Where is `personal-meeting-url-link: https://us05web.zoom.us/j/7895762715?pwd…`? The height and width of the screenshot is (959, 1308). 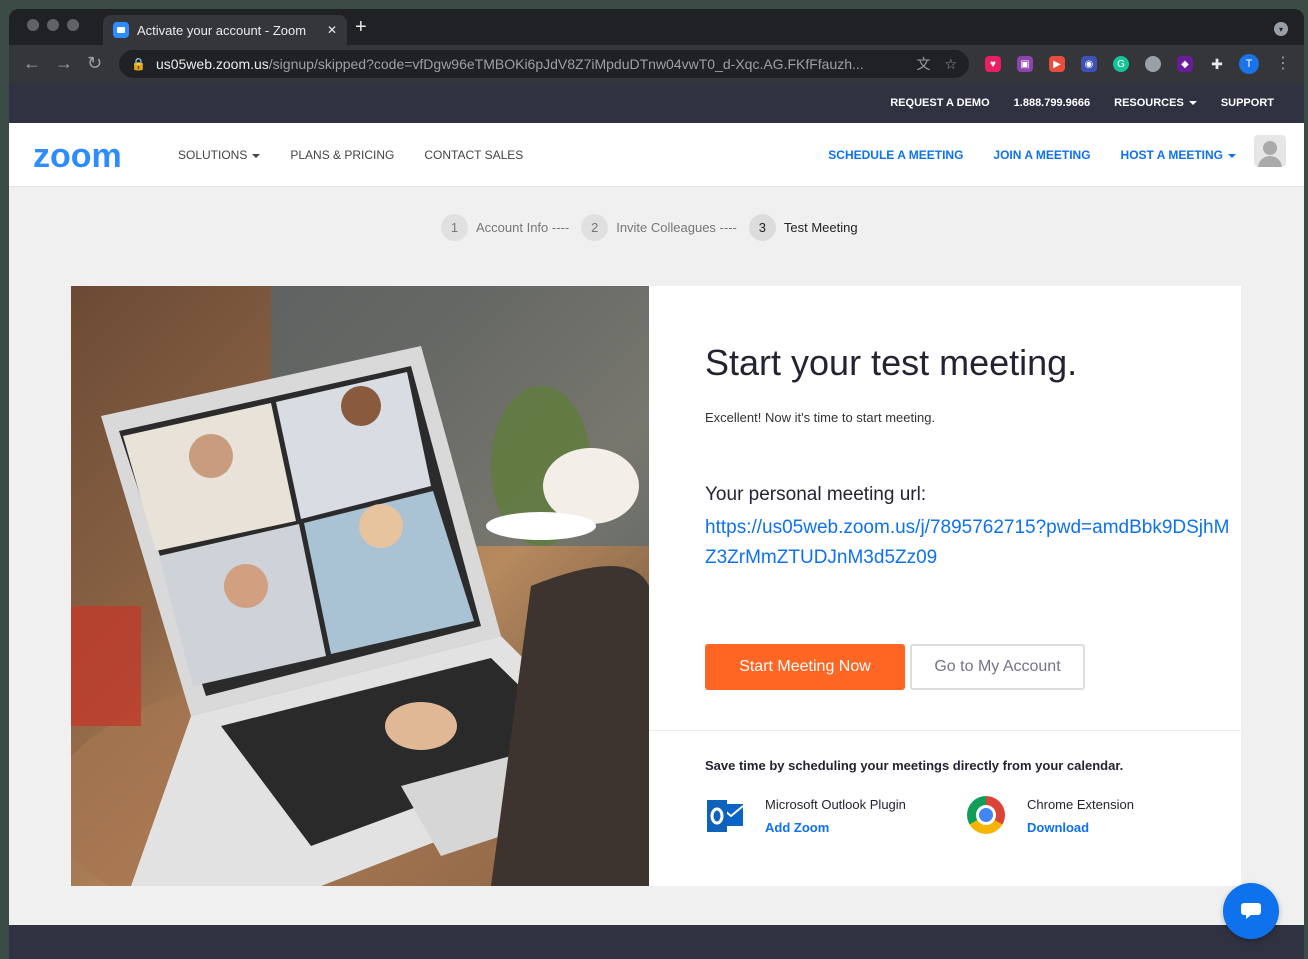
personal-meeting-url-link: https://us05web.zoom.us/j/7895762715?pwd… is located at coordinates (972, 543).